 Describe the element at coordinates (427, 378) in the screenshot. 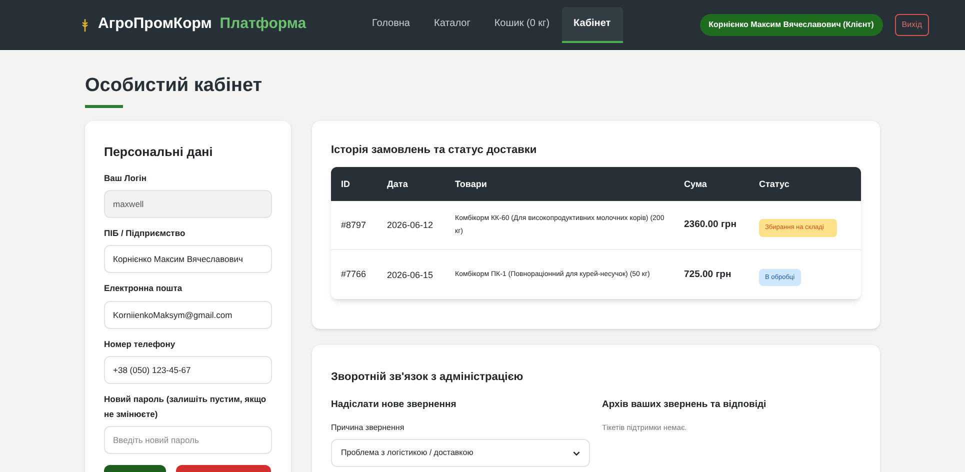

I see `section-title: Зворотній зв'язок з адміністрацією` at that location.